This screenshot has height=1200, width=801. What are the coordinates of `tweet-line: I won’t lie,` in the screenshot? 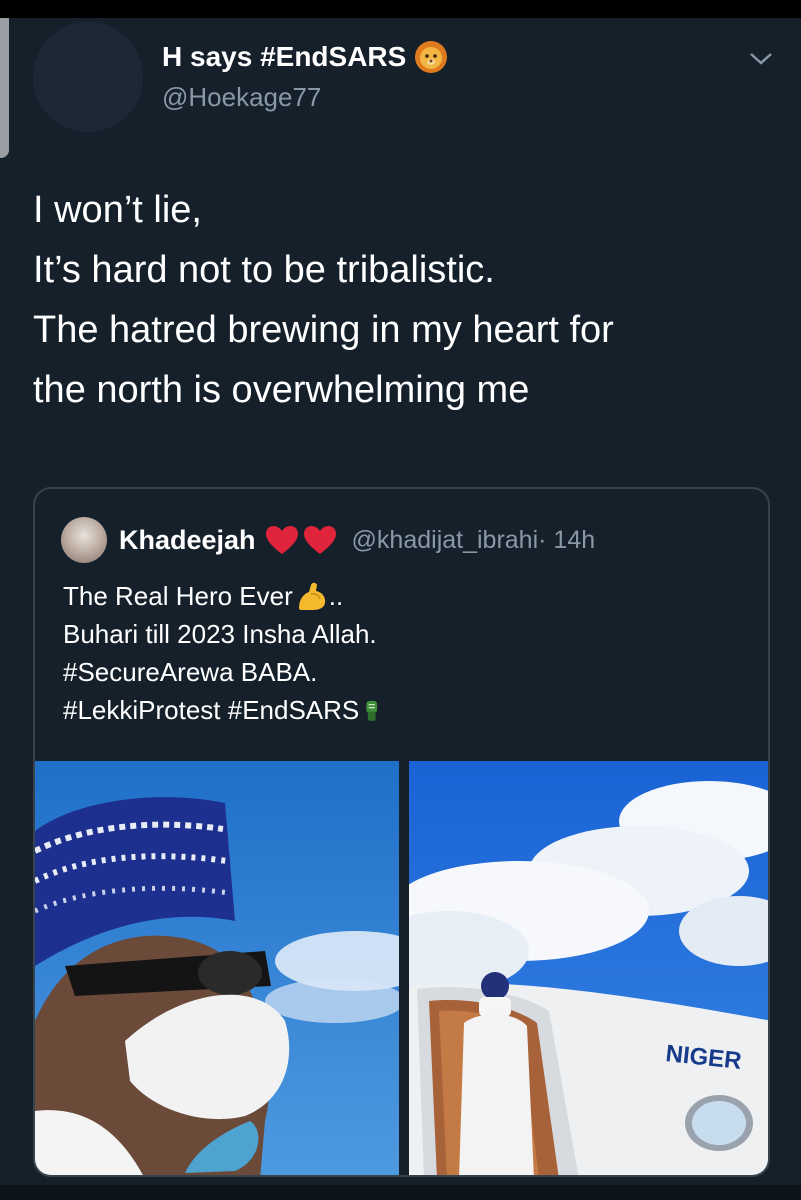 It's located at (117, 210).